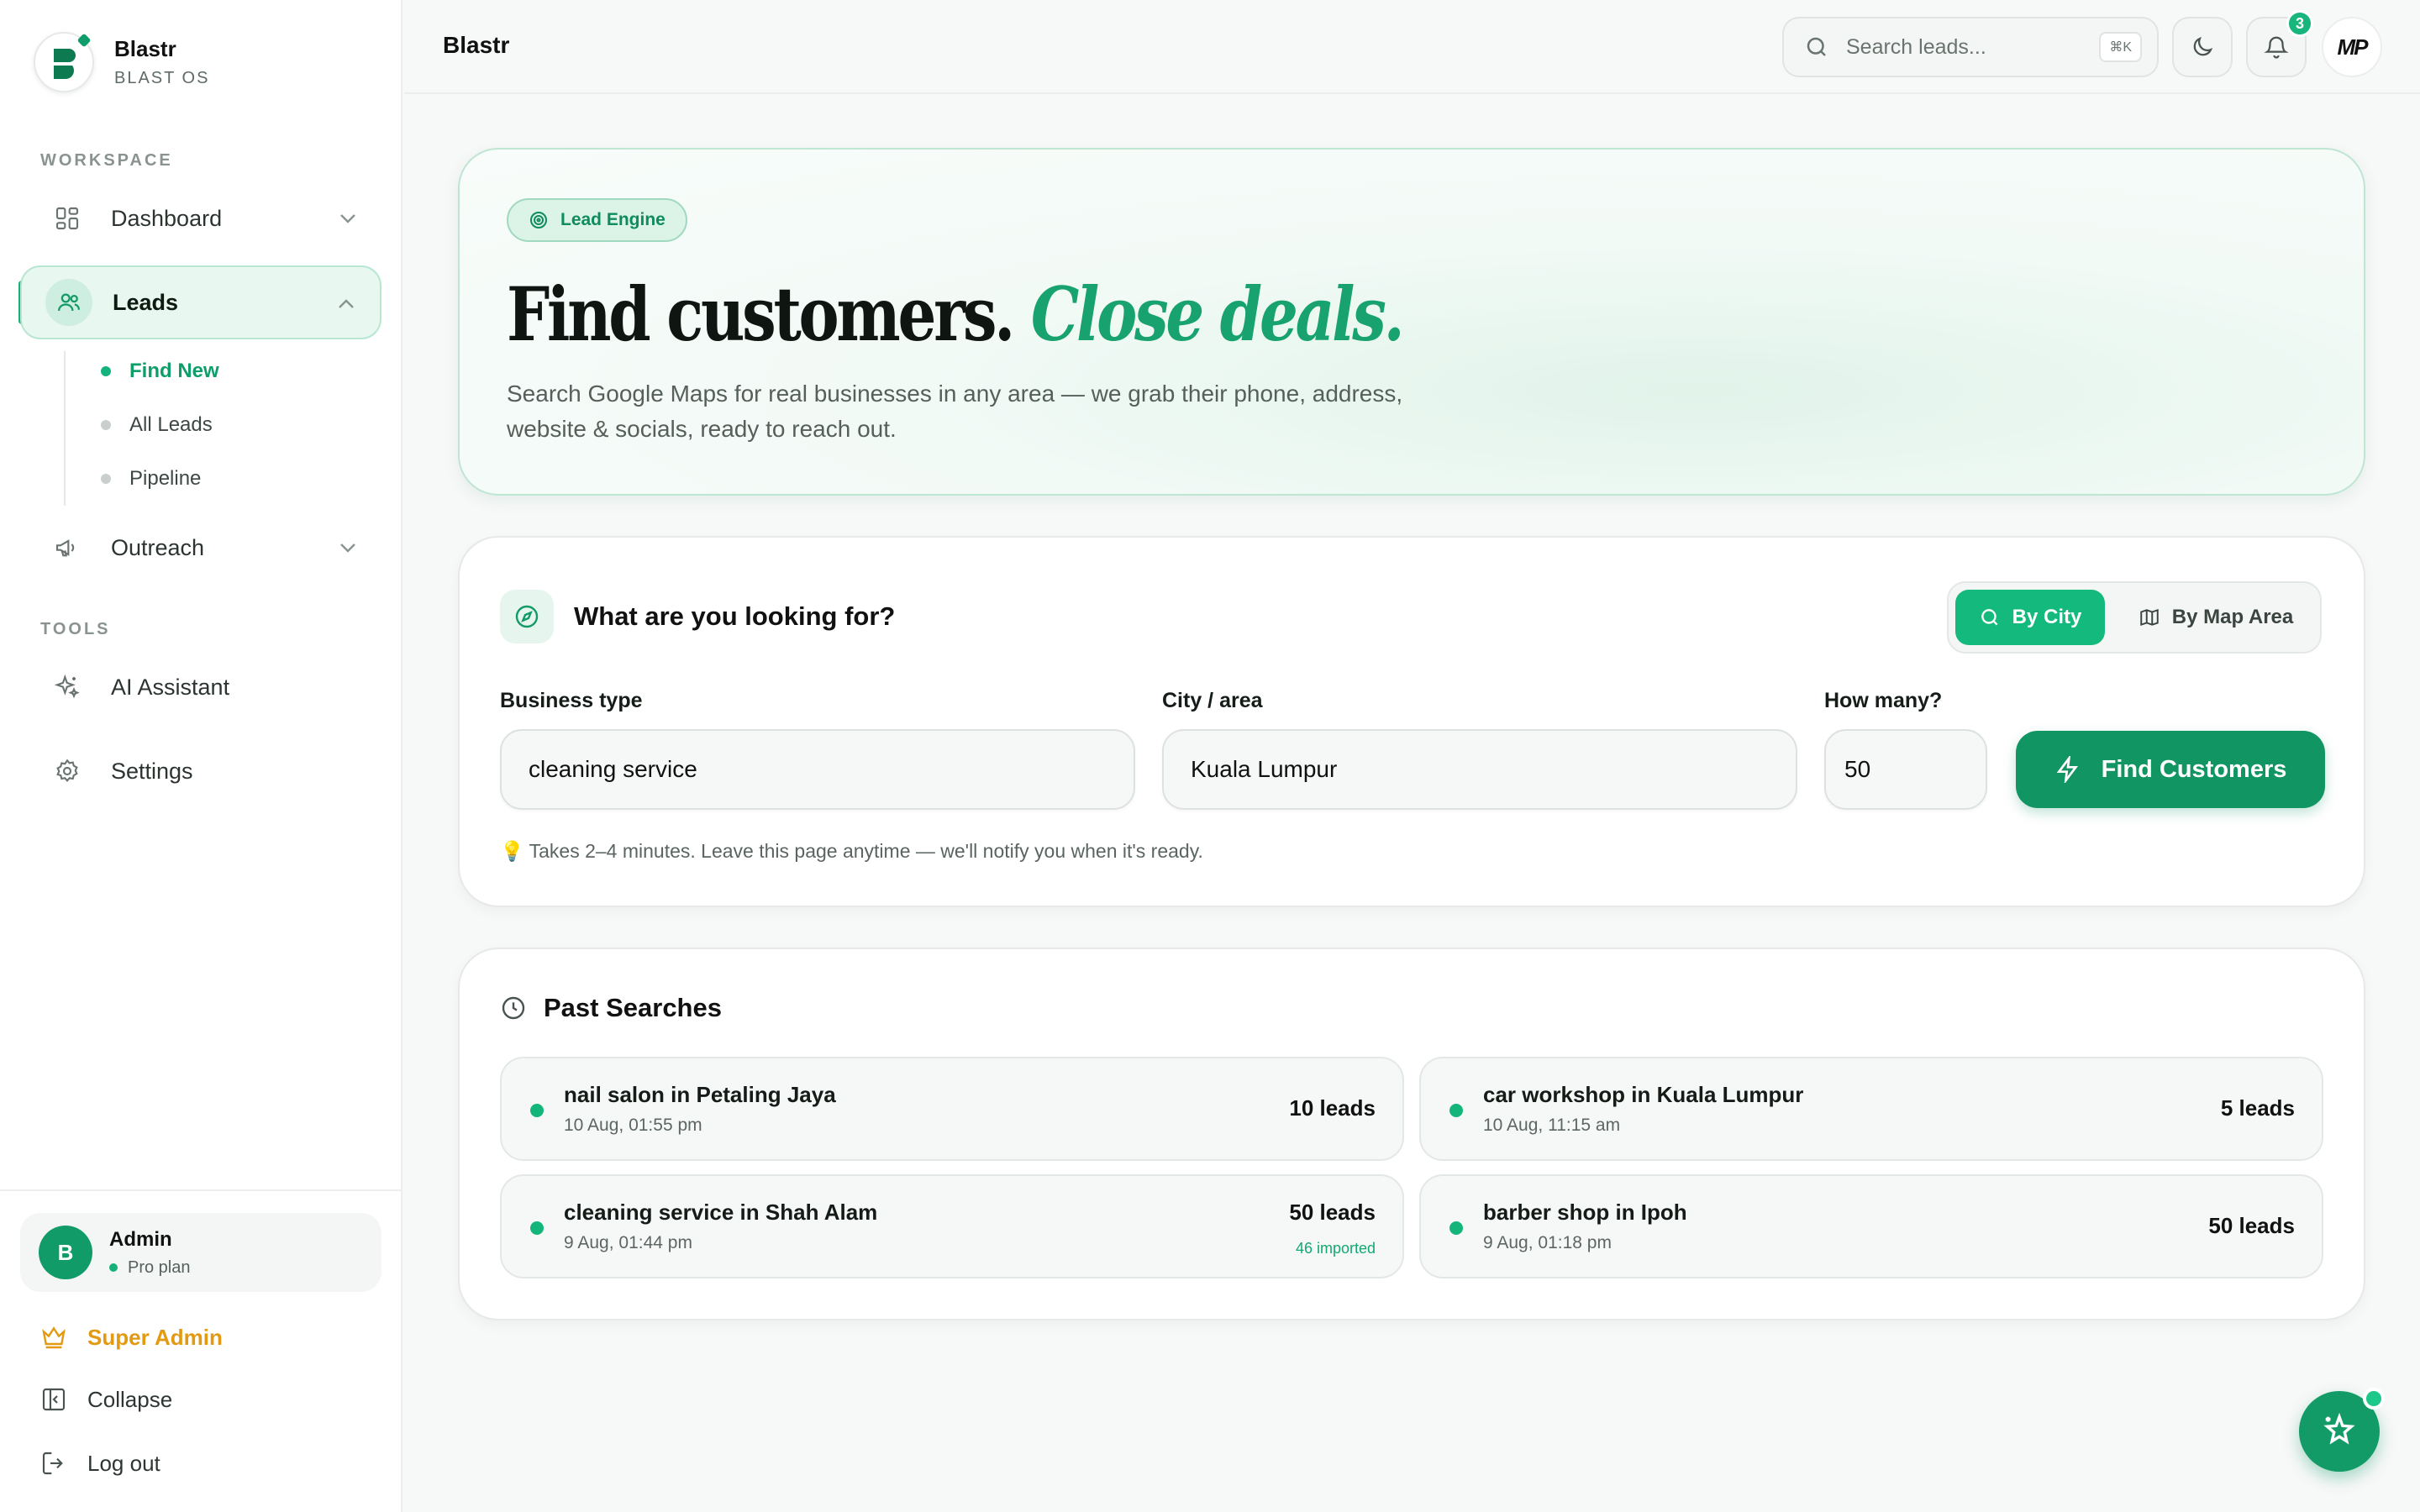 This screenshot has height=1512, width=2420. What do you see at coordinates (1585, 1212) in the screenshot?
I see `past-search-query: barber shop in Ipoh` at bounding box center [1585, 1212].